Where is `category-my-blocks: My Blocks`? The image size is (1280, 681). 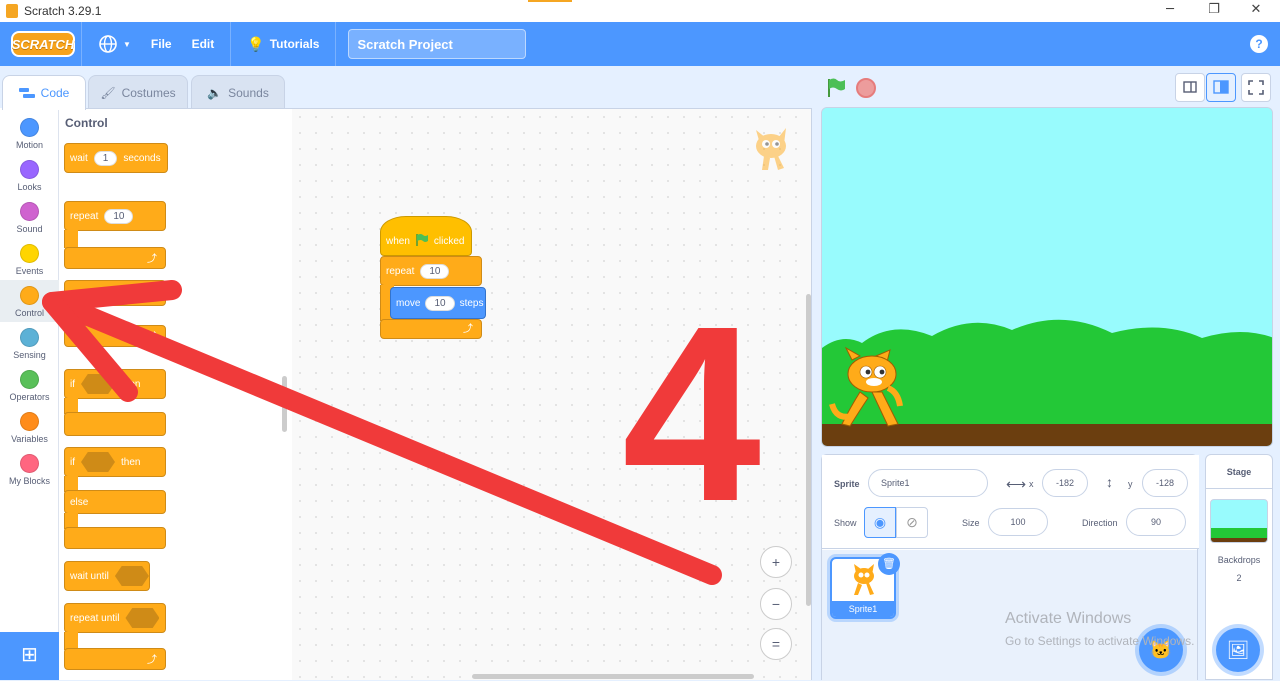
category-my-blocks: My Blocks is located at coordinates (29, 469).